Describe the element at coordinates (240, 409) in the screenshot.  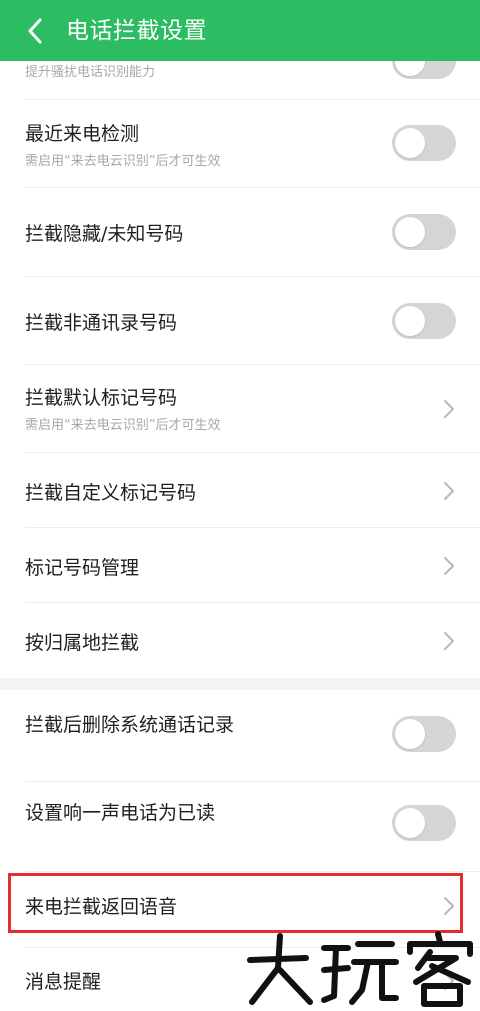
I see `setting-row-block-default-marked: 拦截默认标记号码 需启用“来去电云识别”后才可生效` at that location.